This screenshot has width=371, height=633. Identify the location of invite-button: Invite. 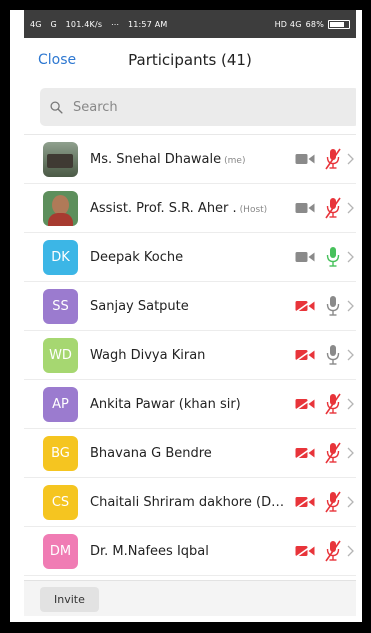
(69, 599).